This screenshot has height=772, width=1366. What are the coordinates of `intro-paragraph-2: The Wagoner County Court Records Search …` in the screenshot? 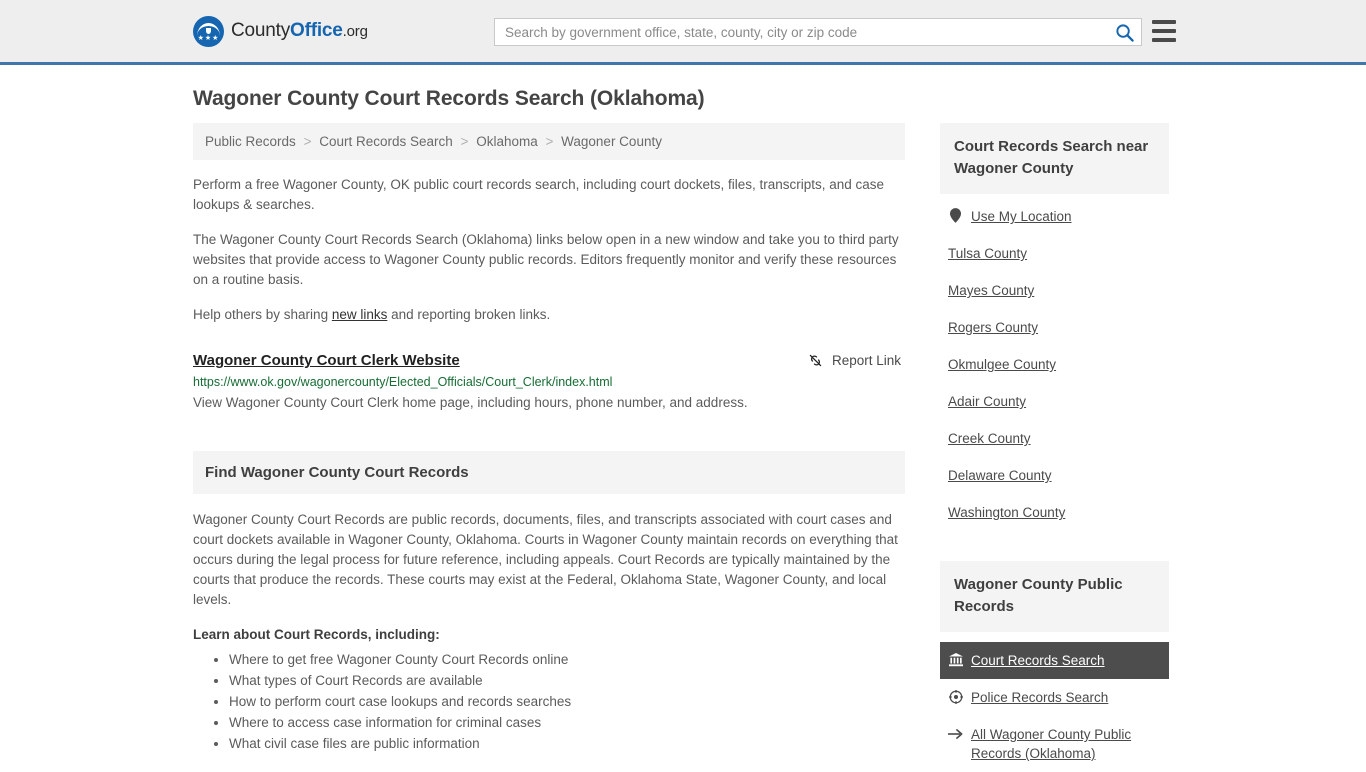 It's located at (546, 259).